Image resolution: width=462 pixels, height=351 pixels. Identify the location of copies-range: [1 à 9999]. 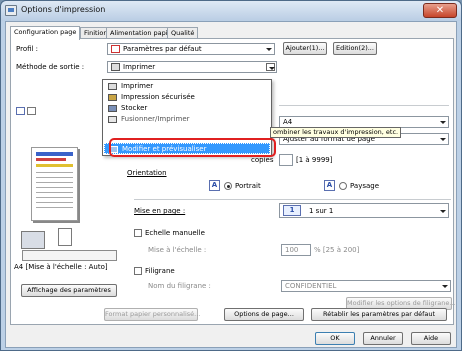
(314, 160).